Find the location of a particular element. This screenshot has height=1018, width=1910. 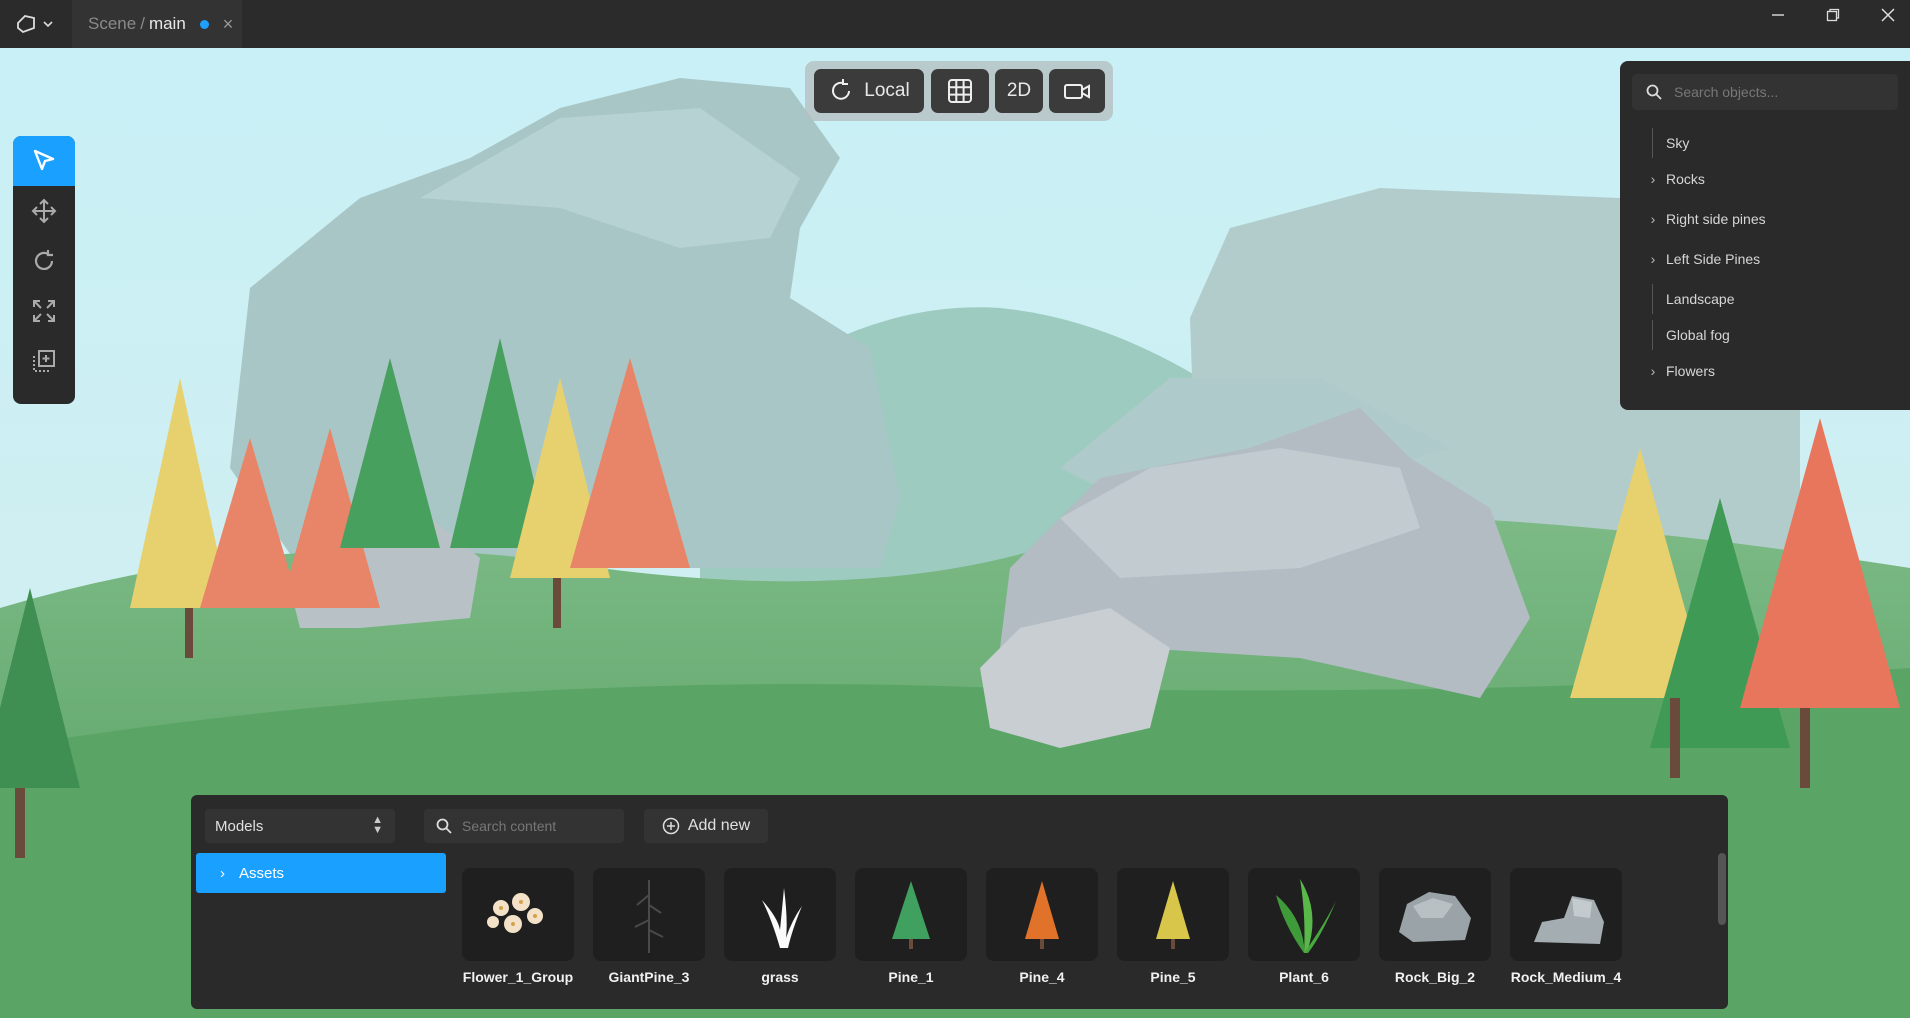

tab-close-button: × is located at coordinates (228, 24).